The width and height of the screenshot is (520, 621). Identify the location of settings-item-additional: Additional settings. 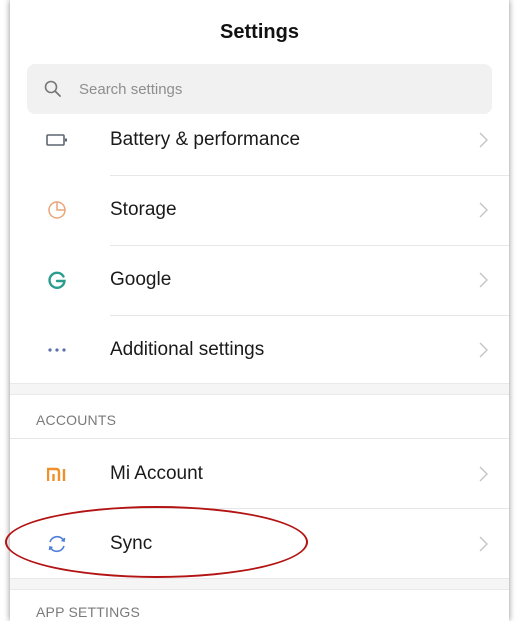
(259, 350).